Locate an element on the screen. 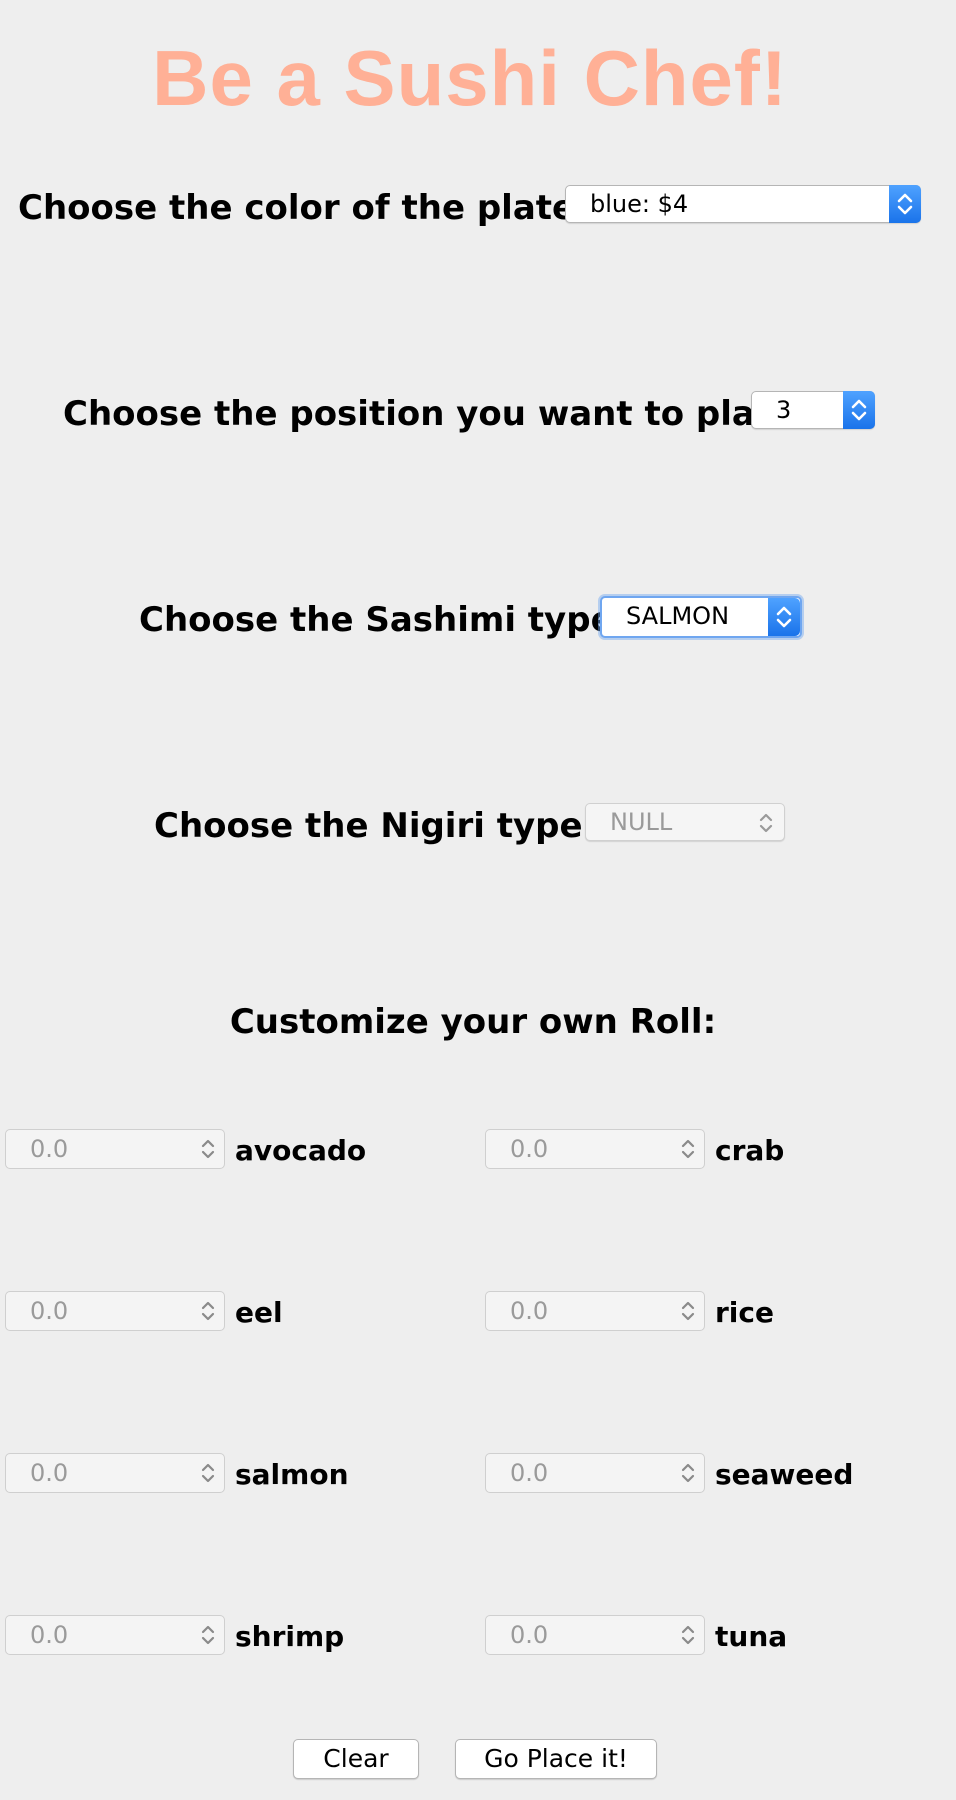 The height and width of the screenshot is (1800, 956). shrimp-value: 0.0 is located at coordinates (49, 1635).